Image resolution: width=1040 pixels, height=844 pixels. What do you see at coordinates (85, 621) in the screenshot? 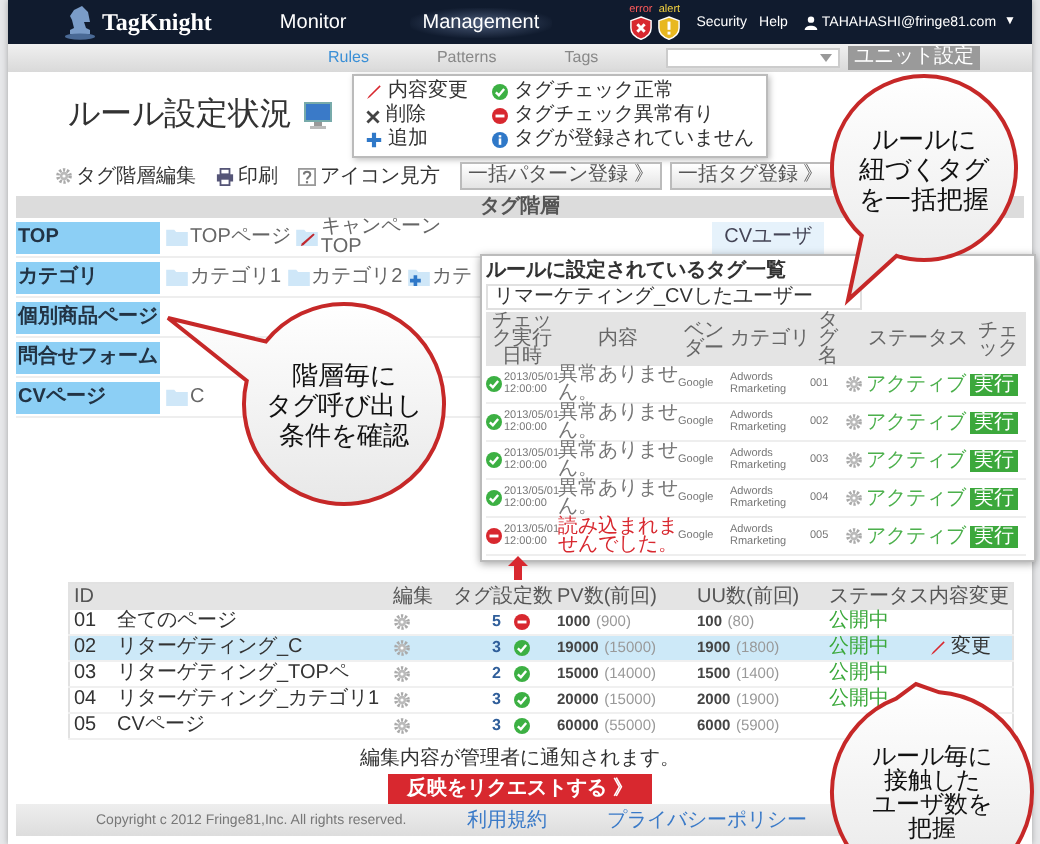
I see `table-cell: 01` at bounding box center [85, 621].